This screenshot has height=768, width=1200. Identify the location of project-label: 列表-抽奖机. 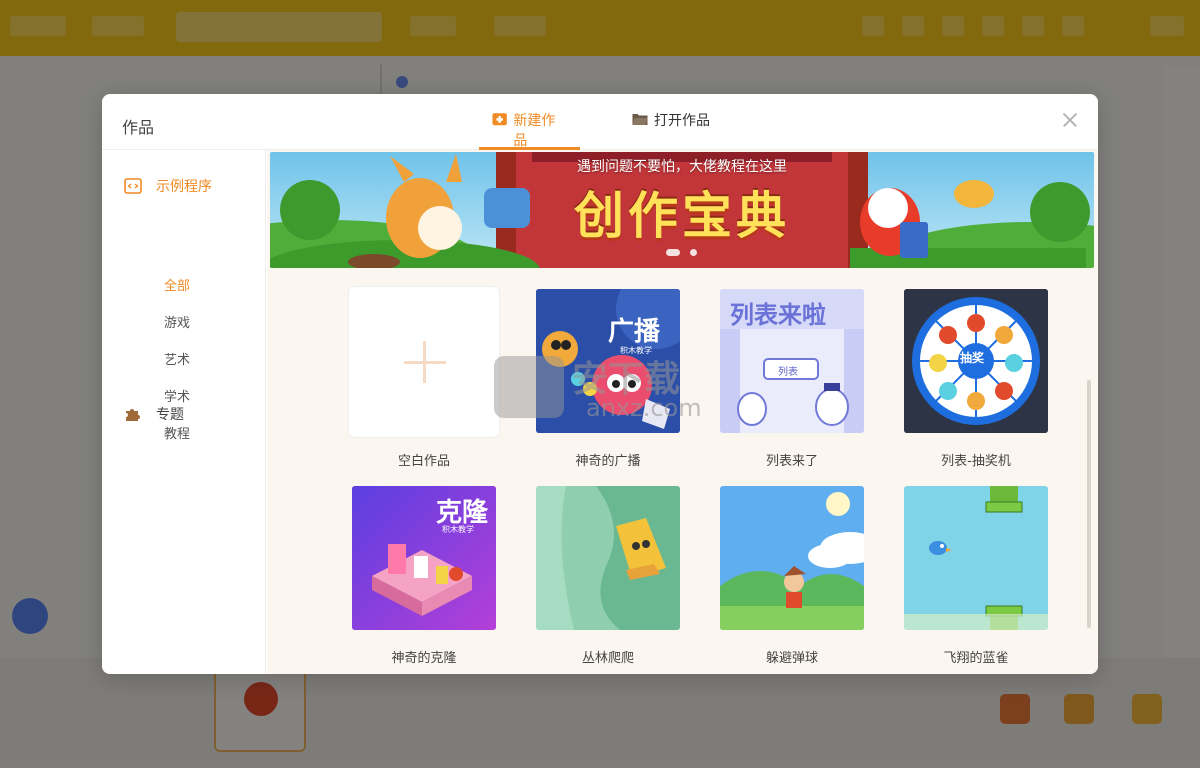
(976, 461).